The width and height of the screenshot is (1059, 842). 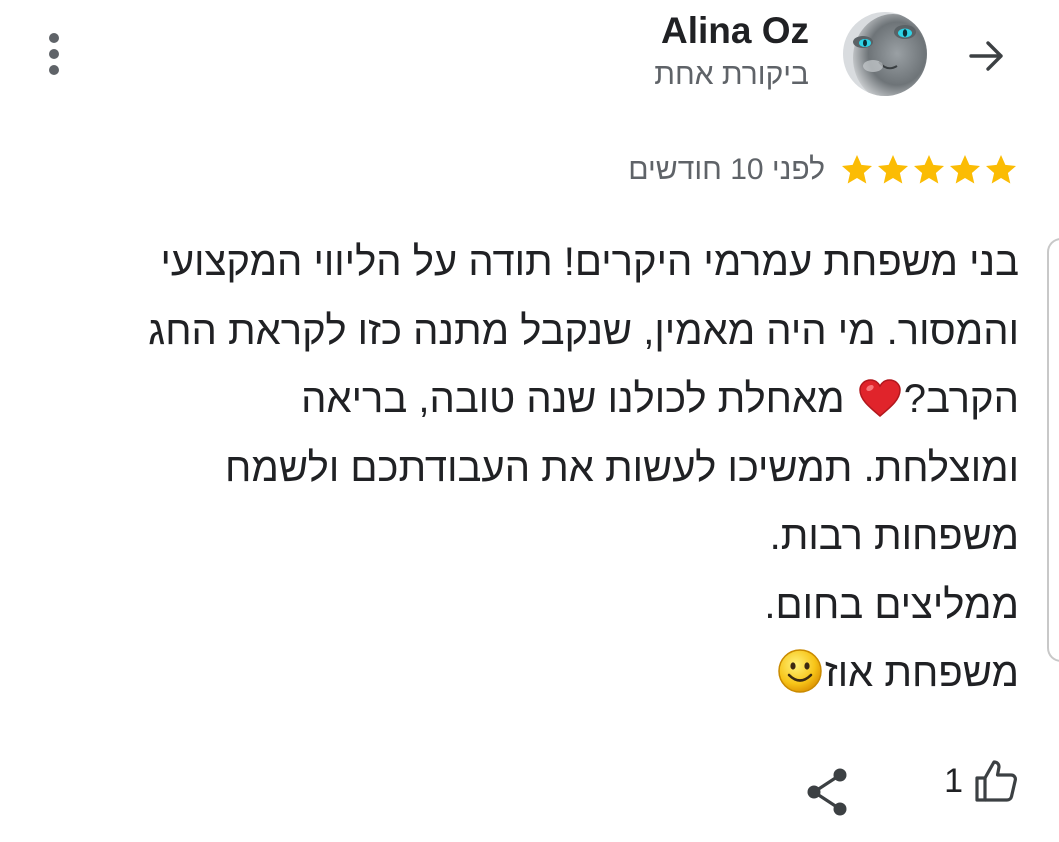 I want to click on star-rating, so click(x=929, y=170).